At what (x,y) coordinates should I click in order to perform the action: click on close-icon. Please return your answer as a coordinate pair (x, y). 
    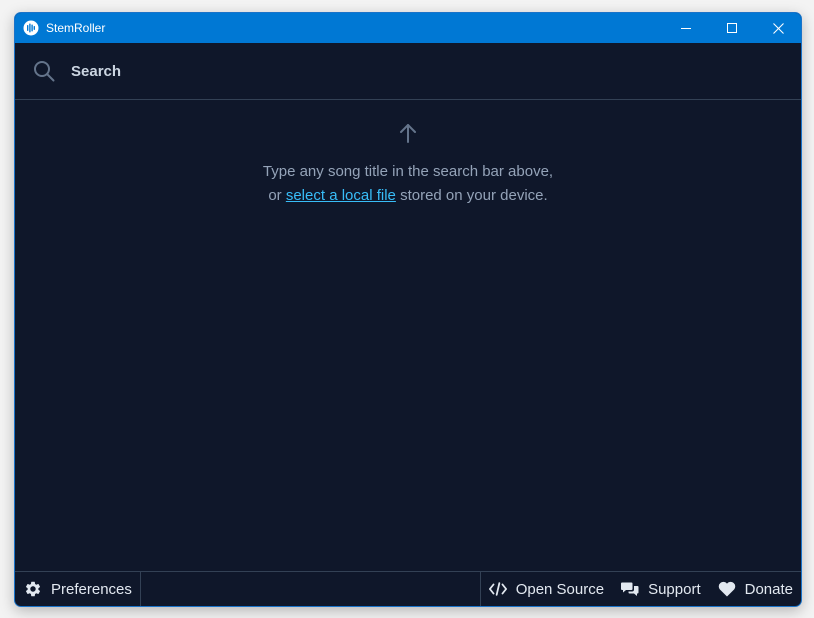
    Looking at the image, I should click on (778, 28).